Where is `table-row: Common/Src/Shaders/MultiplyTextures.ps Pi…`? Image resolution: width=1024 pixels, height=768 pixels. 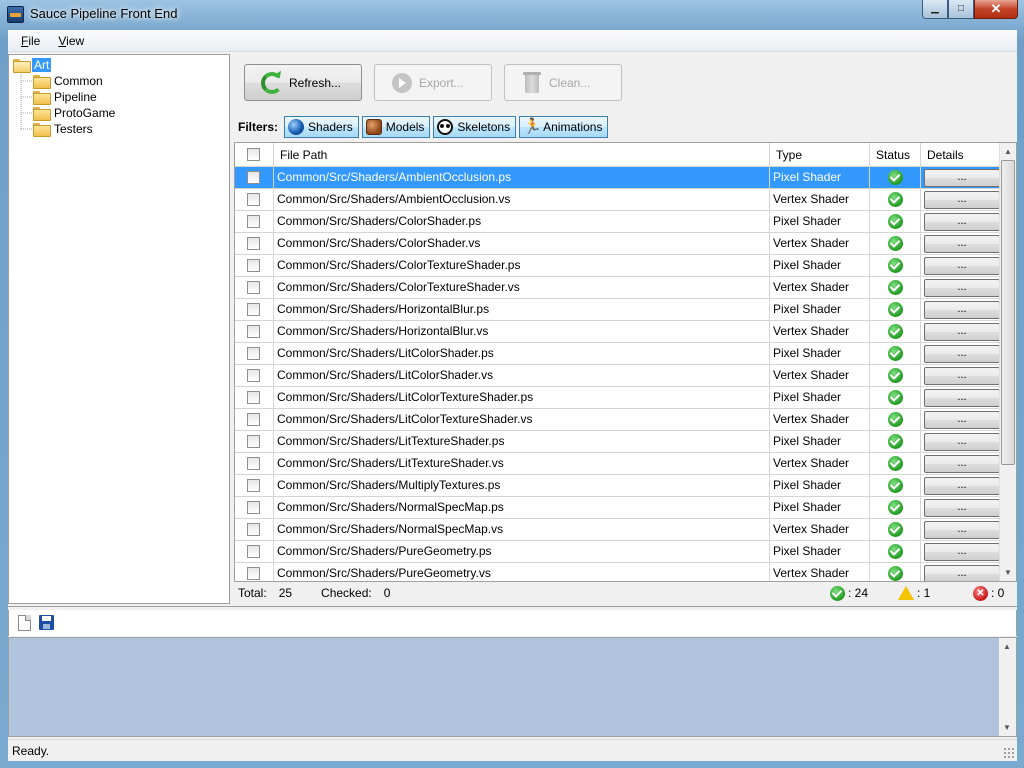 table-row: Common/Src/Shaders/MultiplyTextures.ps Pi… is located at coordinates (618, 486).